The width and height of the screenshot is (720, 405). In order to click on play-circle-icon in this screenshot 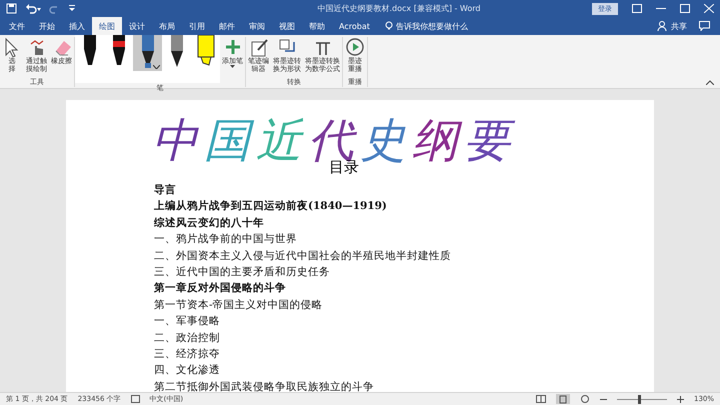, I will do `click(355, 47)`.